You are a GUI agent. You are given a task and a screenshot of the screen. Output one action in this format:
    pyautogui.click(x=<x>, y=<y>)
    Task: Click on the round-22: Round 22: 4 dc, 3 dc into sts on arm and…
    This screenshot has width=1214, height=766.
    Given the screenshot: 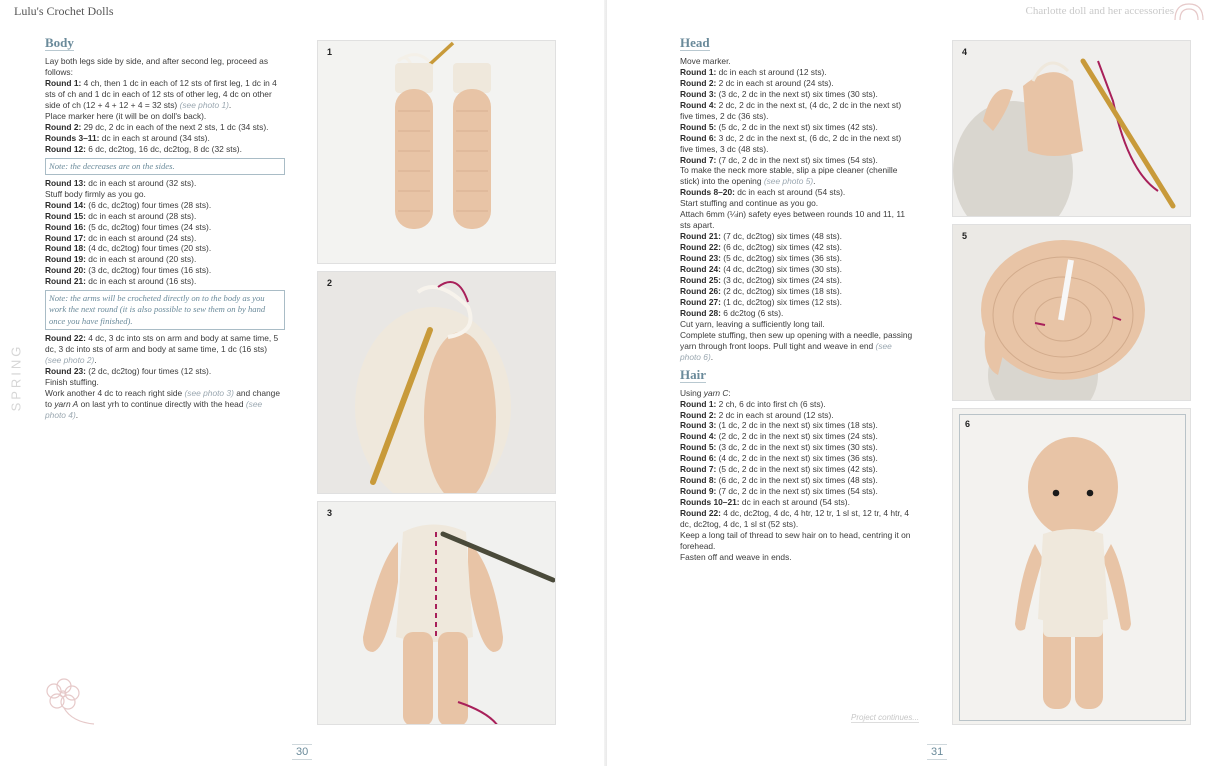 What is the action you would take?
    pyautogui.click(x=162, y=348)
    